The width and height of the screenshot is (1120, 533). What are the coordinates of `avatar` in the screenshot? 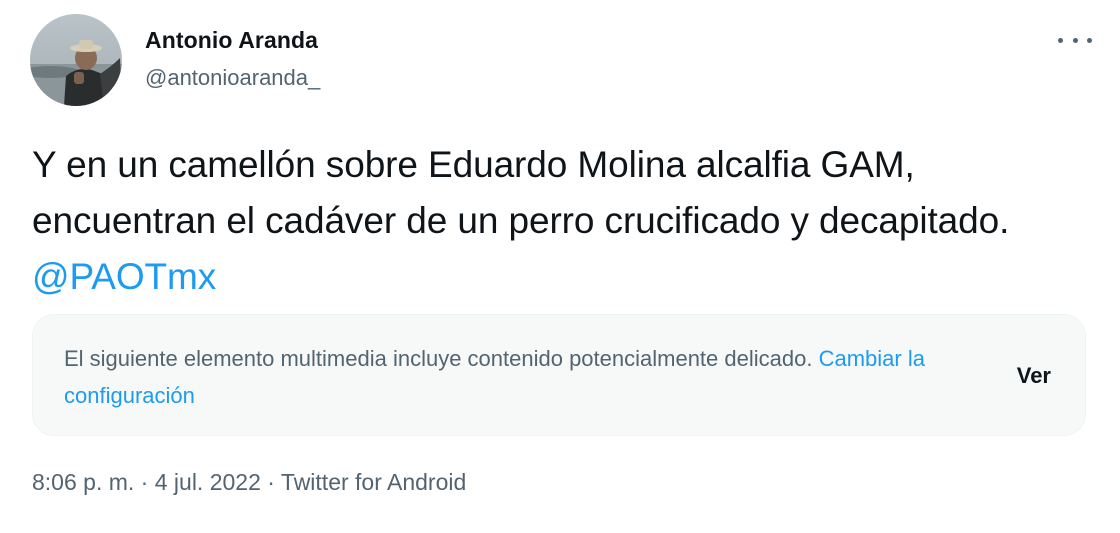 It's located at (76, 60).